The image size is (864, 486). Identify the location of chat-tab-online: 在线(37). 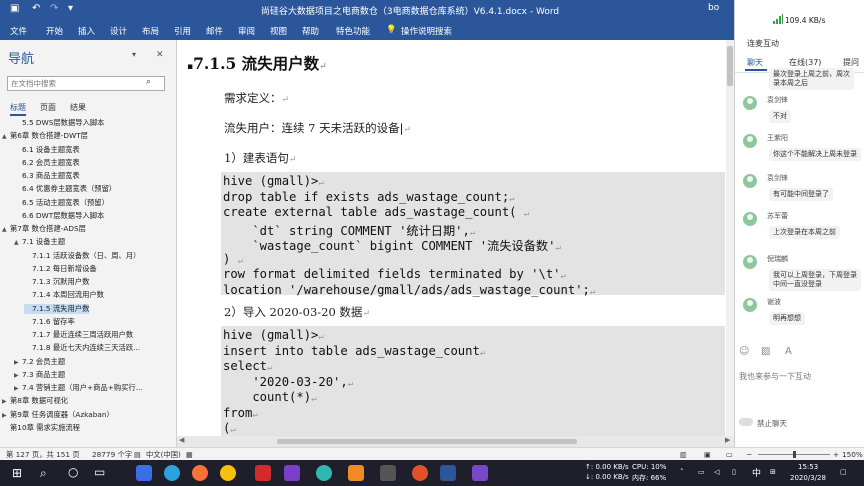
(805, 62).